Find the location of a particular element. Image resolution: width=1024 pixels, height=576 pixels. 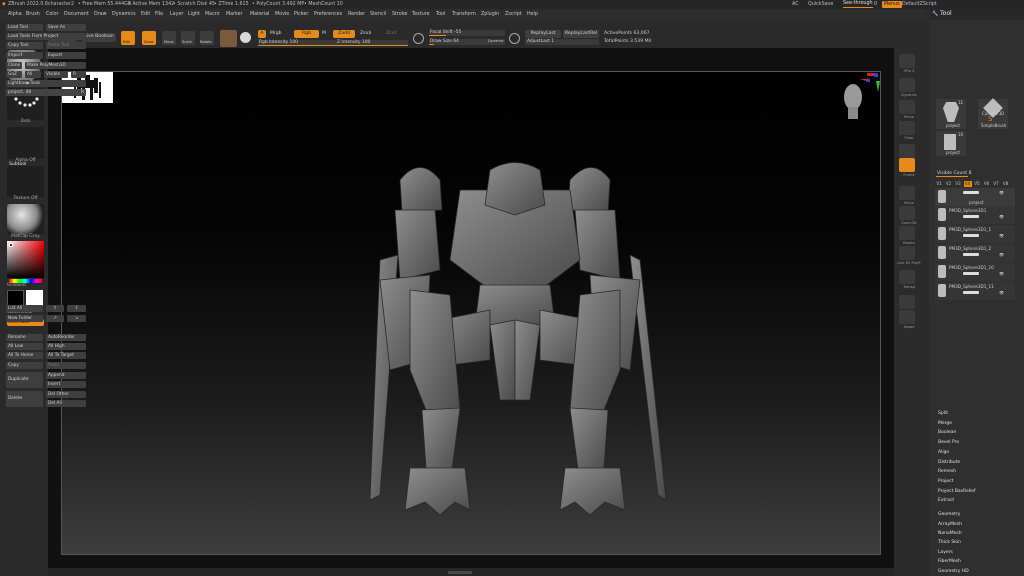

section-nanomesh: NanoMesh is located at coordinates (950, 533).